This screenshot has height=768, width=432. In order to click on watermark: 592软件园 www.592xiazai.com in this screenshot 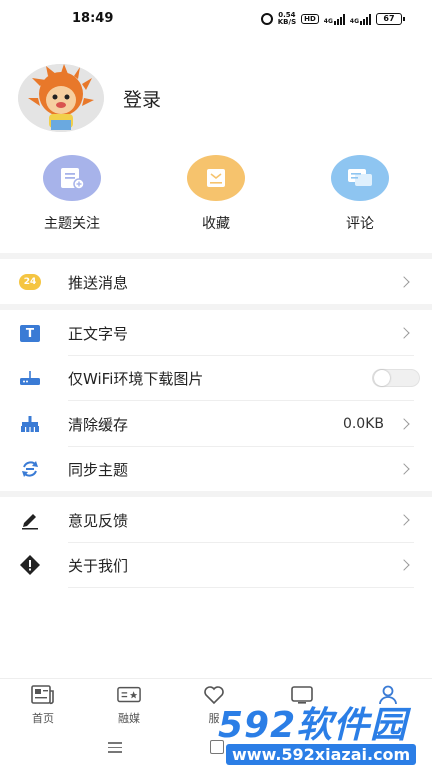, I will do `click(315, 731)`.